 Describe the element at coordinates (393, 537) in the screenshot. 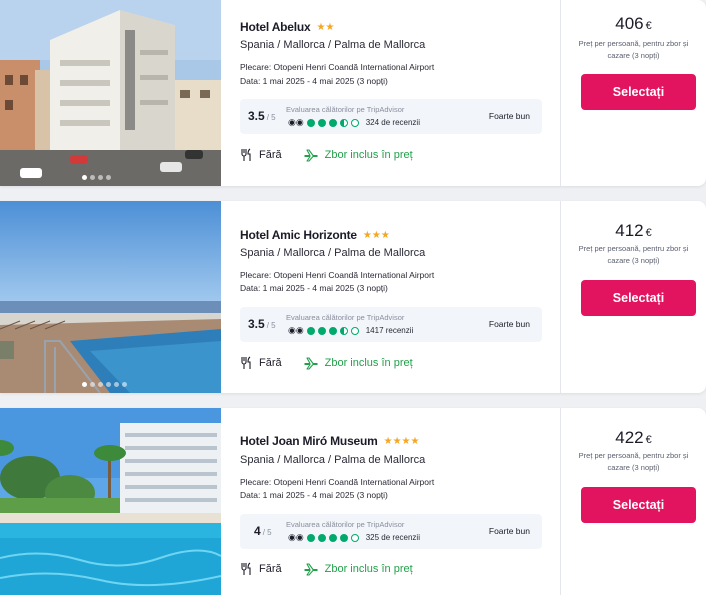

I see `review-count: 325 de recenzii` at that location.